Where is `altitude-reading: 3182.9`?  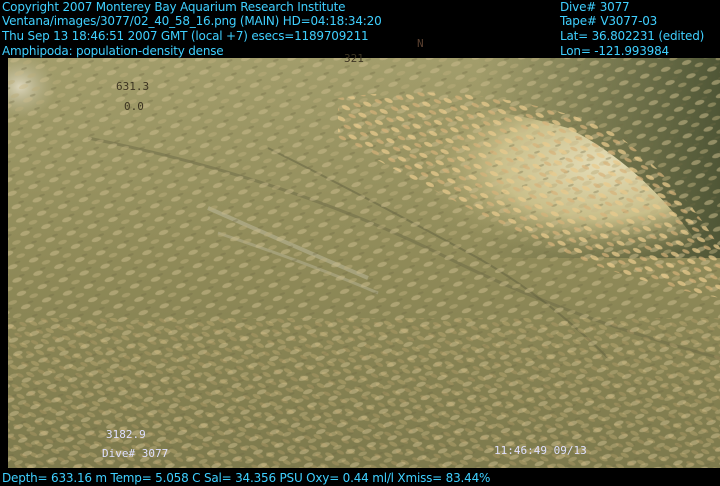 altitude-reading: 3182.9 is located at coordinates (126, 434).